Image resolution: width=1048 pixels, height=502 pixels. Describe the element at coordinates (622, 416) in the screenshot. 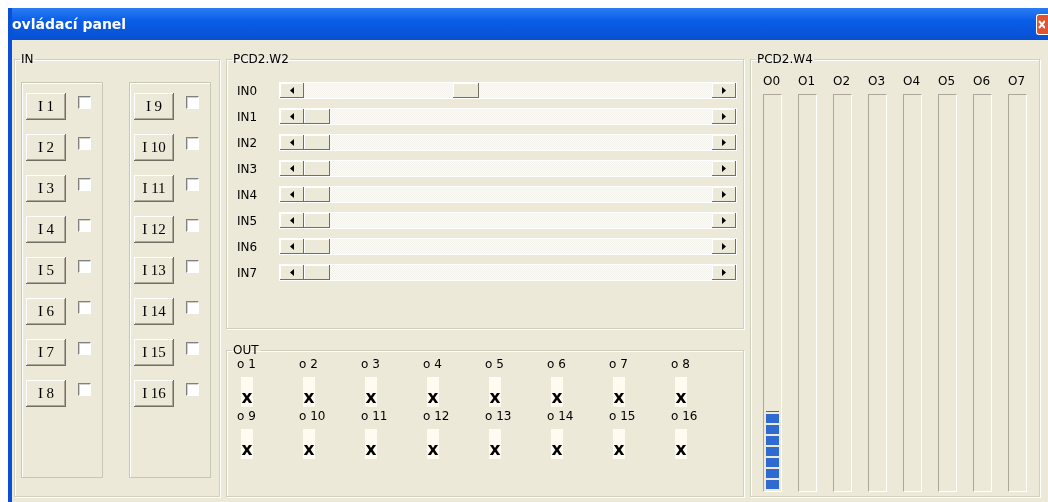

I see `output-label: o 15` at that location.